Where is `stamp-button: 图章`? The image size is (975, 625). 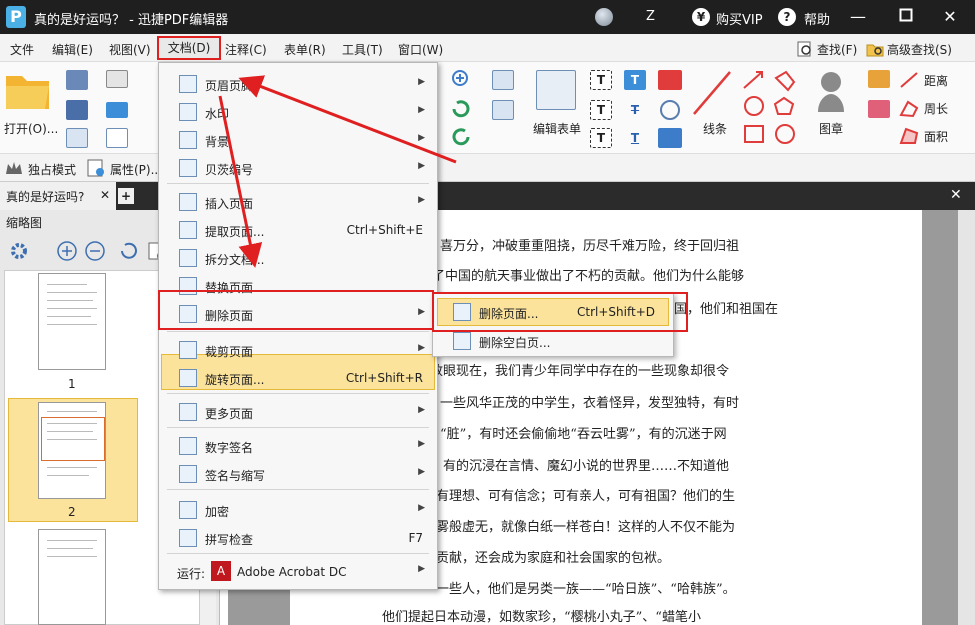 stamp-button: 图章 is located at coordinates (831, 128).